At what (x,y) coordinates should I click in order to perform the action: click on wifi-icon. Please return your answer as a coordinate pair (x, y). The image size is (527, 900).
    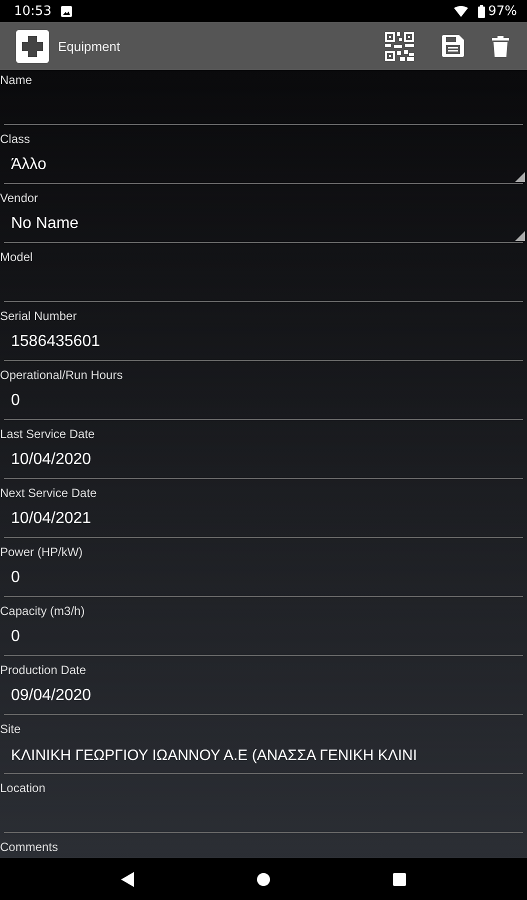
    Looking at the image, I should click on (461, 11).